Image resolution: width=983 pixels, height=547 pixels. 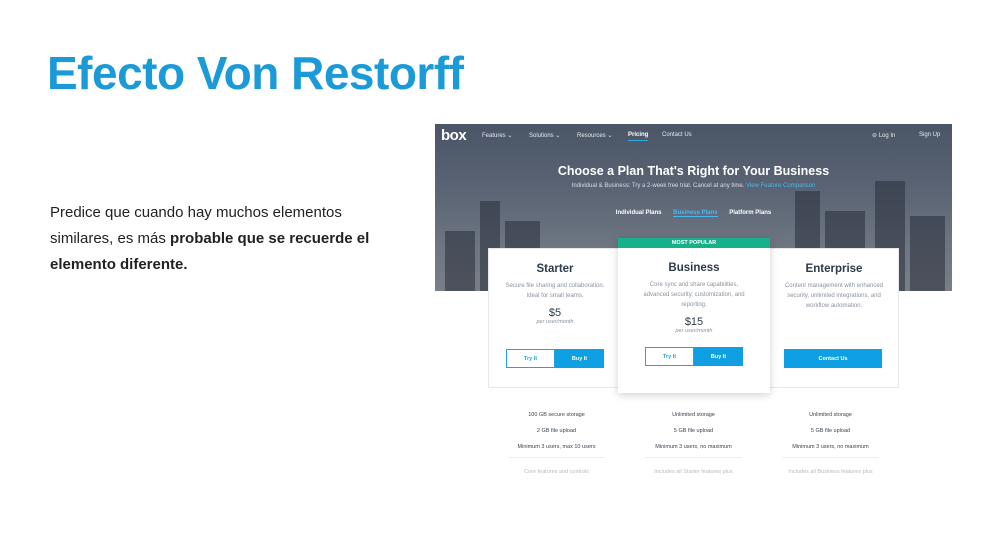 I want to click on nav-resources: Resources ⌄, so click(x=594, y=135).